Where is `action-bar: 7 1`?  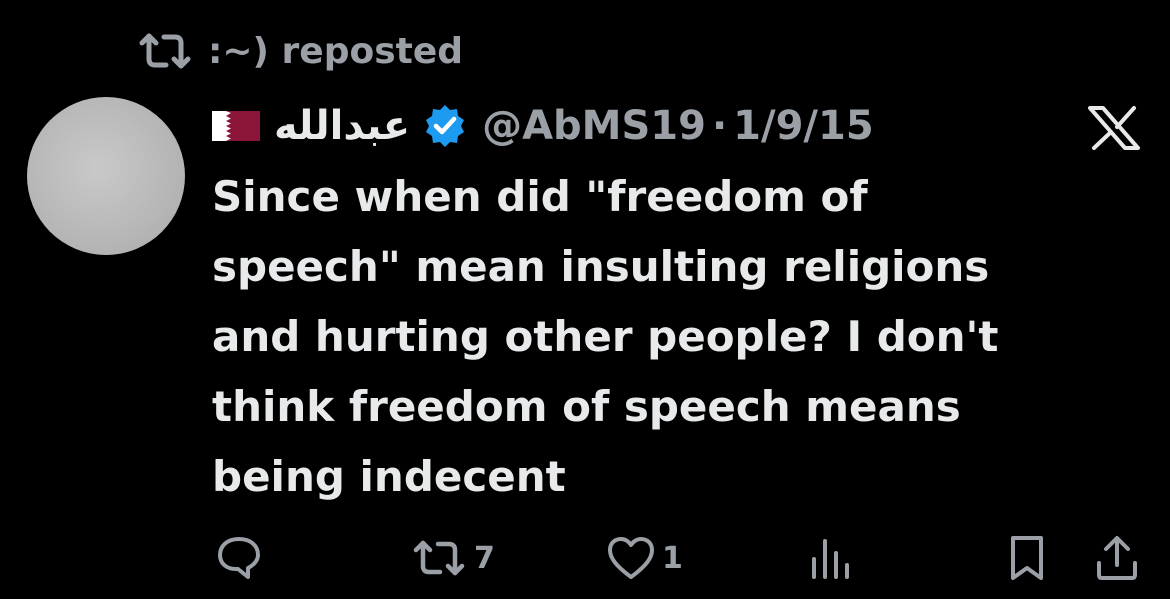
action-bar: 7 1 is located at coordinates (585, 560).